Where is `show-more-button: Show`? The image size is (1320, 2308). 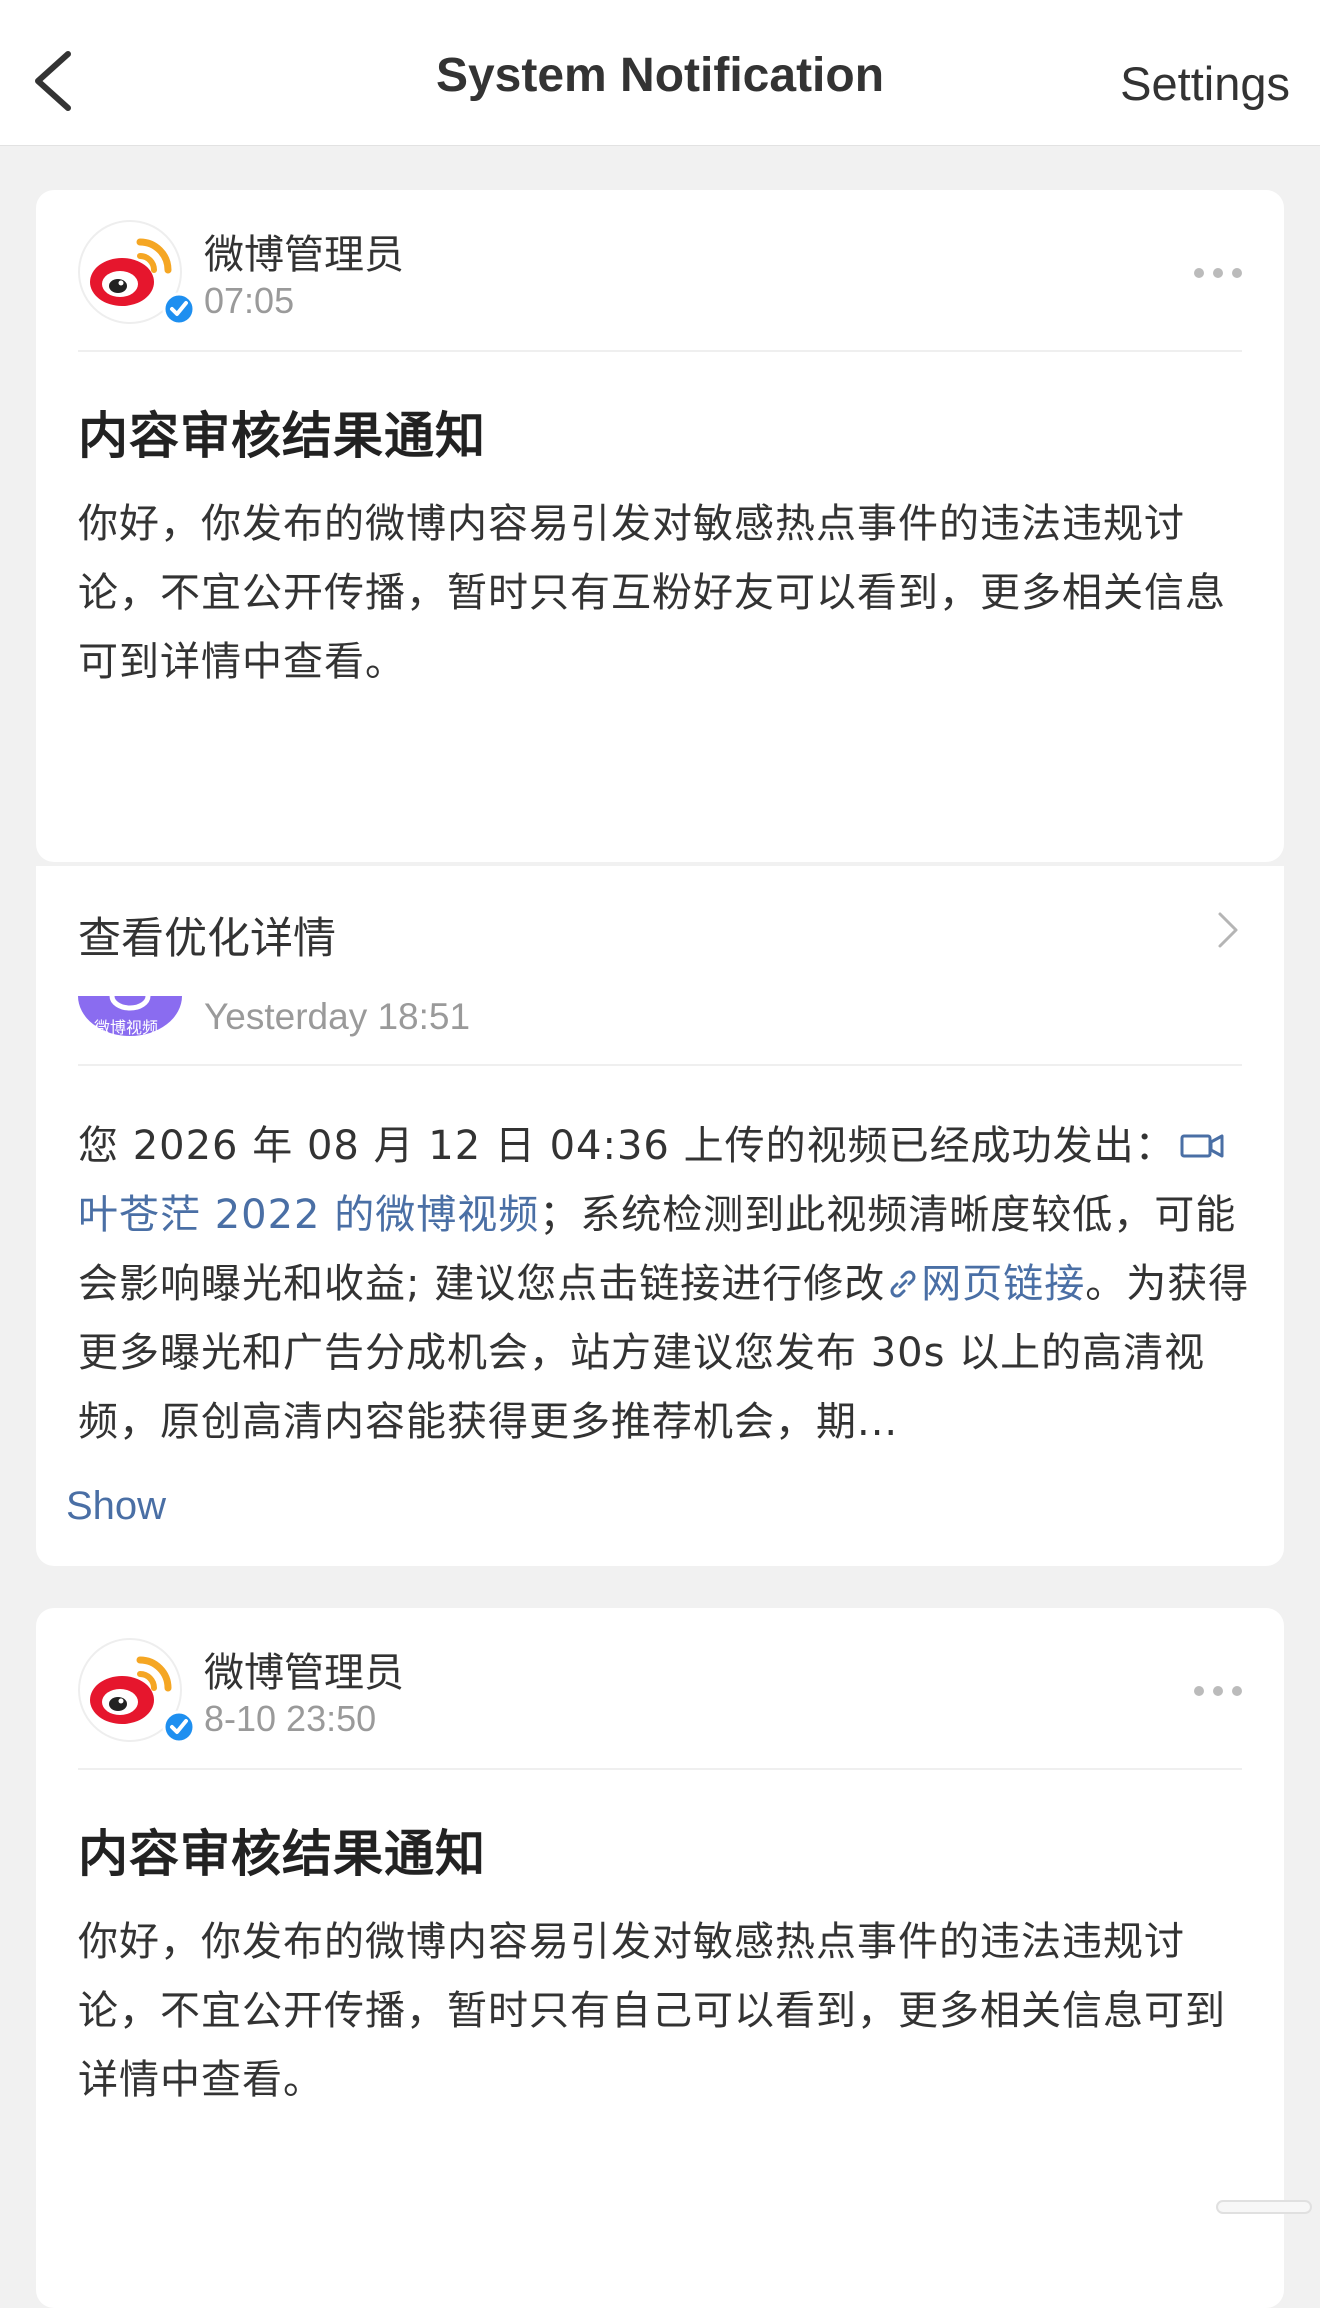
show-more-button: Show is located at coordinates (116, 1506).